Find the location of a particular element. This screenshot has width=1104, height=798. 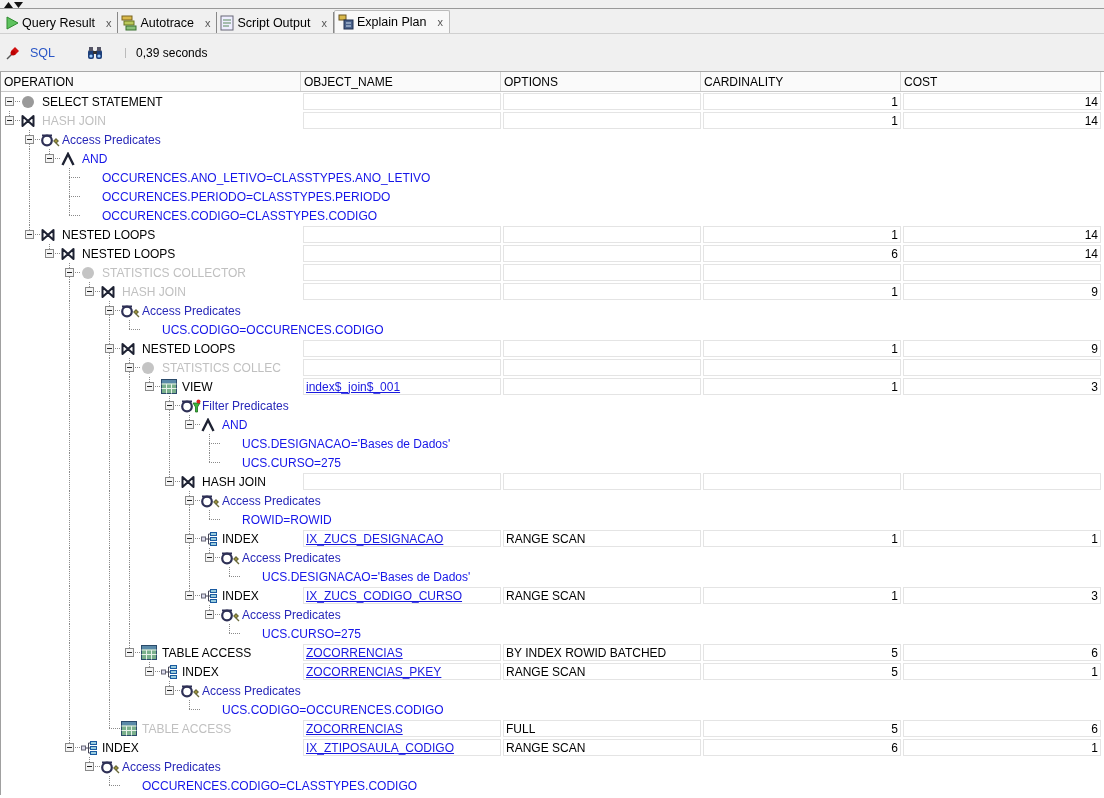

sql-link: SQL is located at coordinates (42, 52).